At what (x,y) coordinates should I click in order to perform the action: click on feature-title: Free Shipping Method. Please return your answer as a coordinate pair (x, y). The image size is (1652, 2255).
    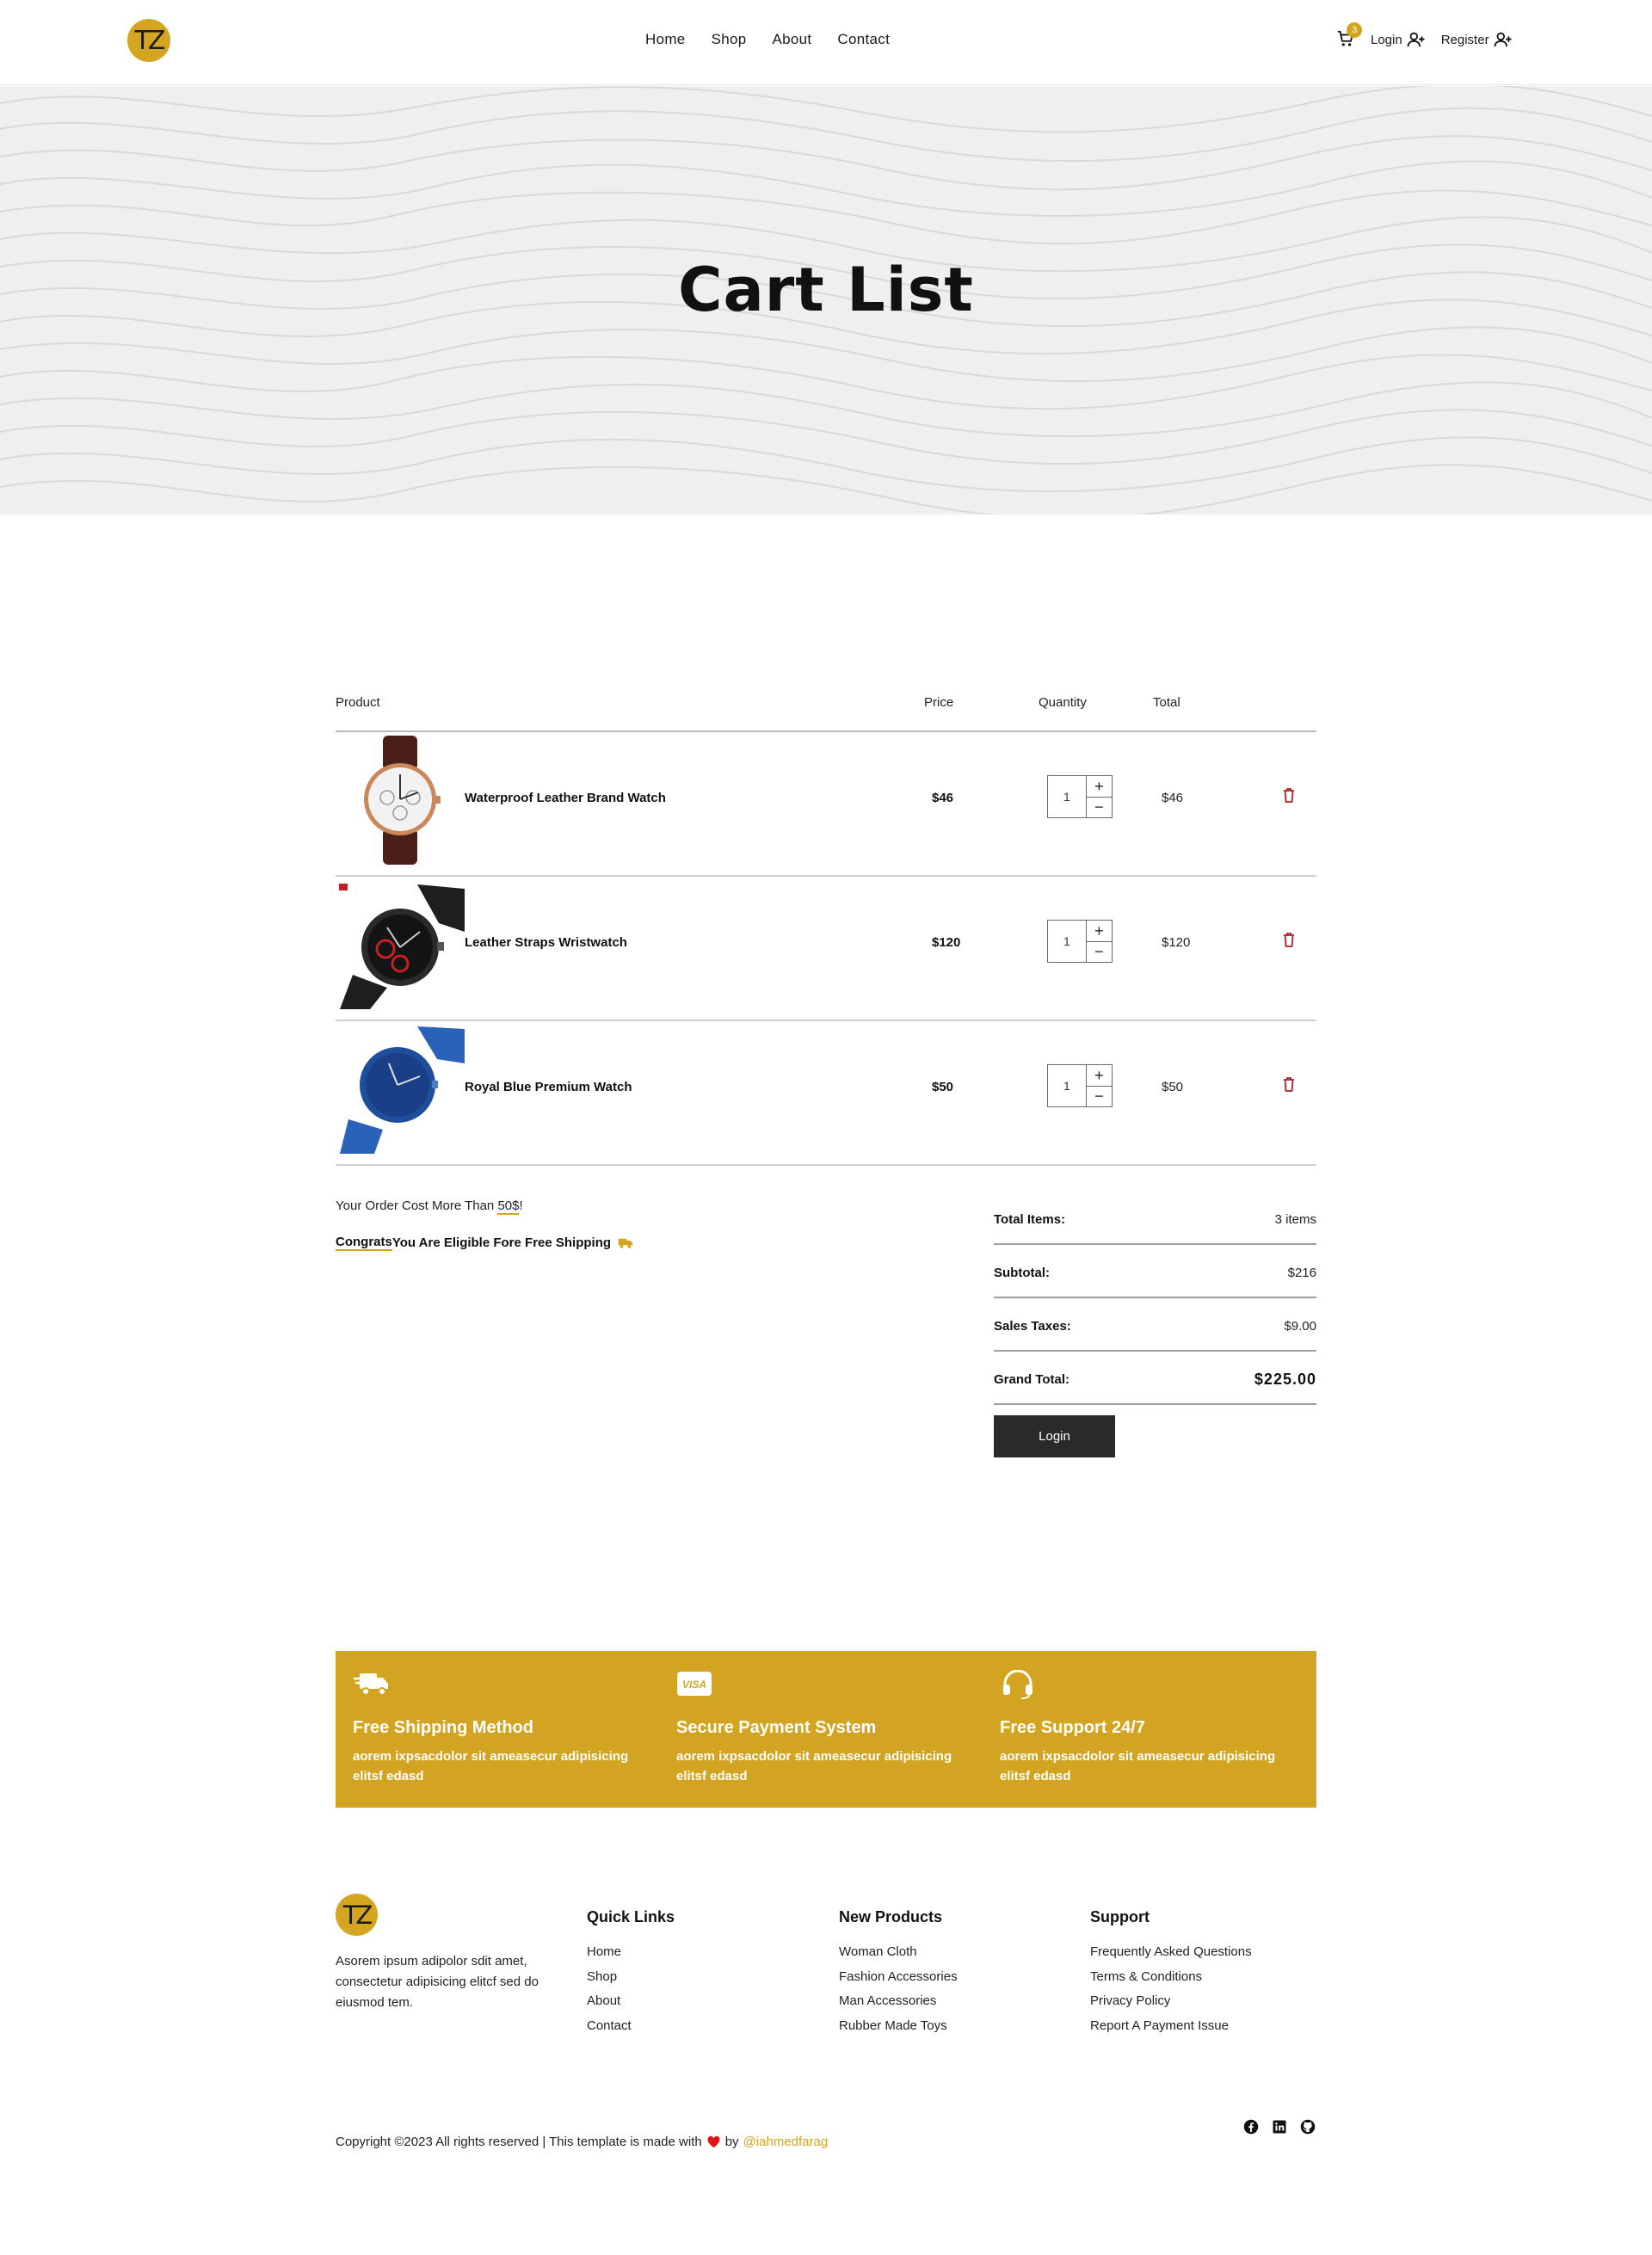
    Looking at the image, I should click on (443, 1727).